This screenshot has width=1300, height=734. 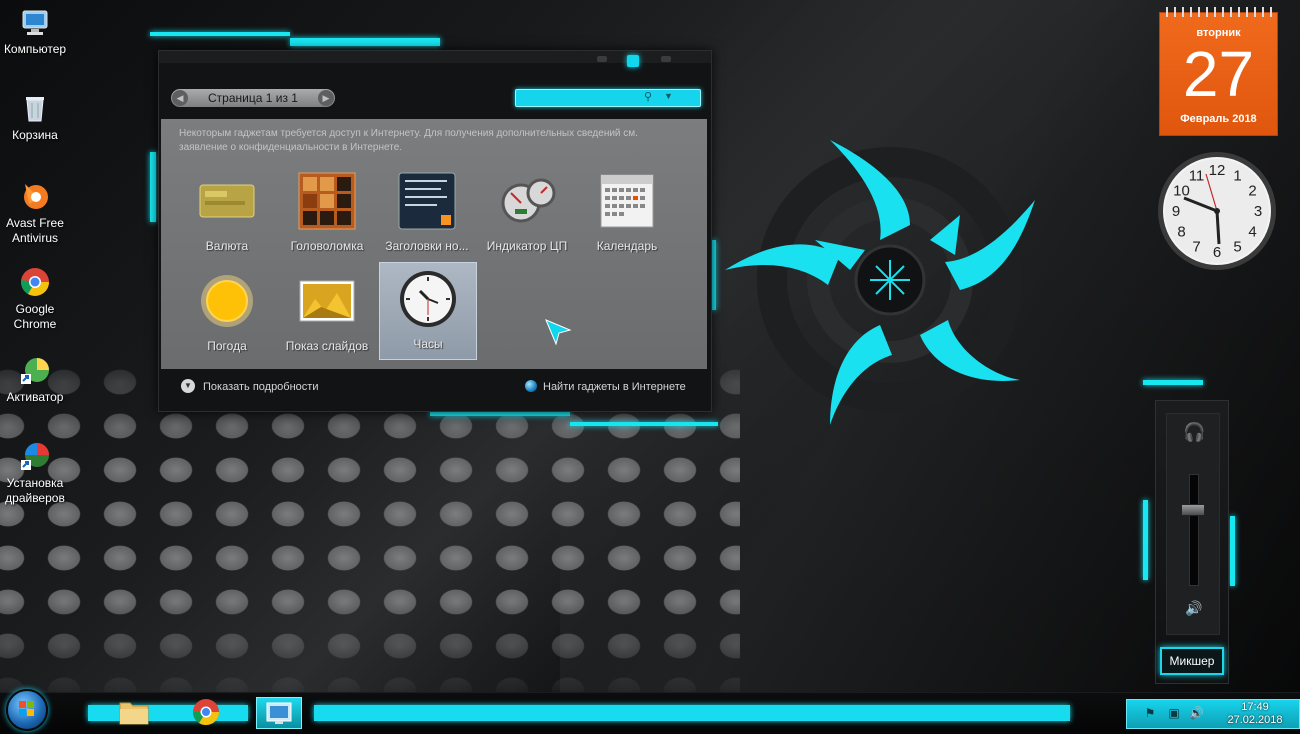 I want to click on currency-icon, so click(x=227, y=201).